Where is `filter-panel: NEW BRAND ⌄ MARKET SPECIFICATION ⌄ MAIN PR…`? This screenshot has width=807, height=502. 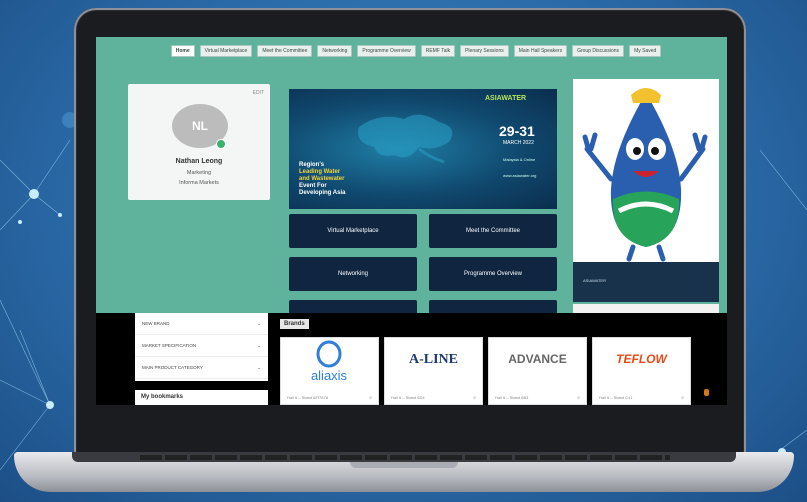
filter-panel: NEW BRAND ⌄ MARKET SPECIFICATION ⌄ MAIN PR… is located at coordinates (201, 347).